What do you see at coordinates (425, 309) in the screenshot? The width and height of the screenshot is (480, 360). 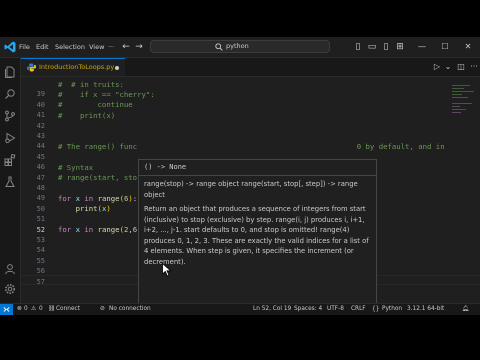 I see `python-interpreter: 3.12.1 64-bit` at bounding box center [425, 309].